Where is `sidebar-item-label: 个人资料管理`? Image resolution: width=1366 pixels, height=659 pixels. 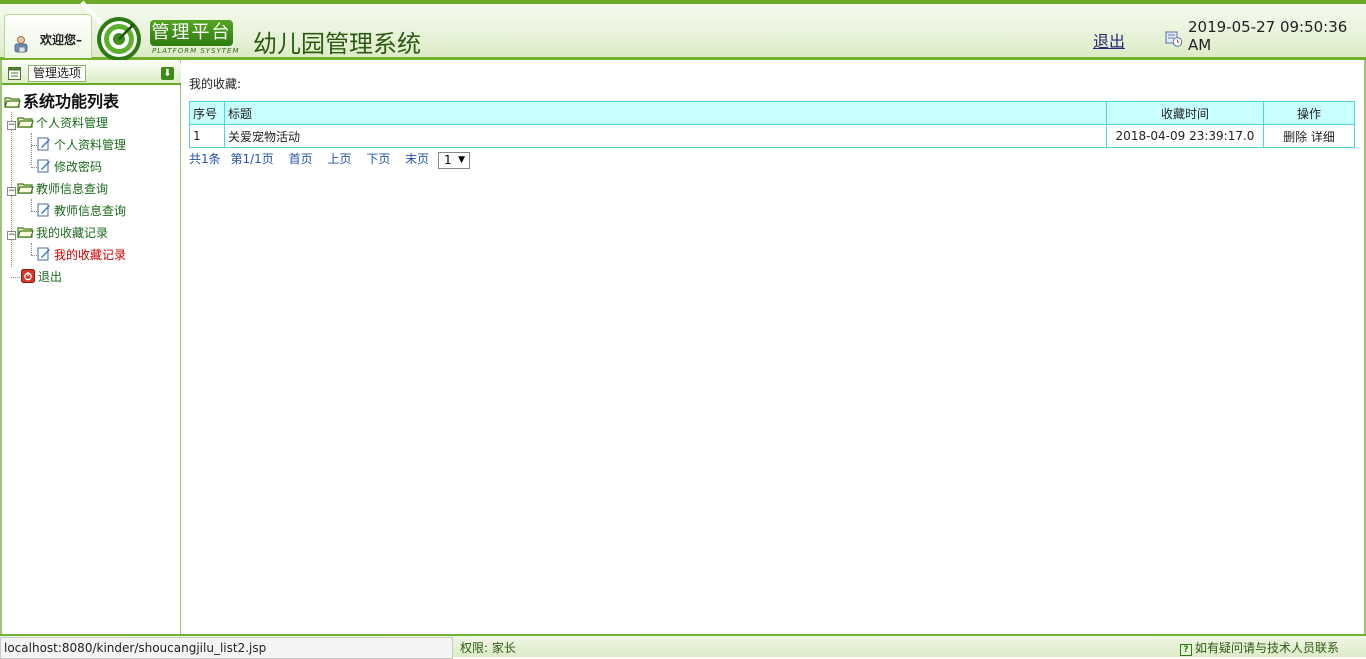 sidebar-item-label: 个人资料管理 is located at coordinates (90, 145).